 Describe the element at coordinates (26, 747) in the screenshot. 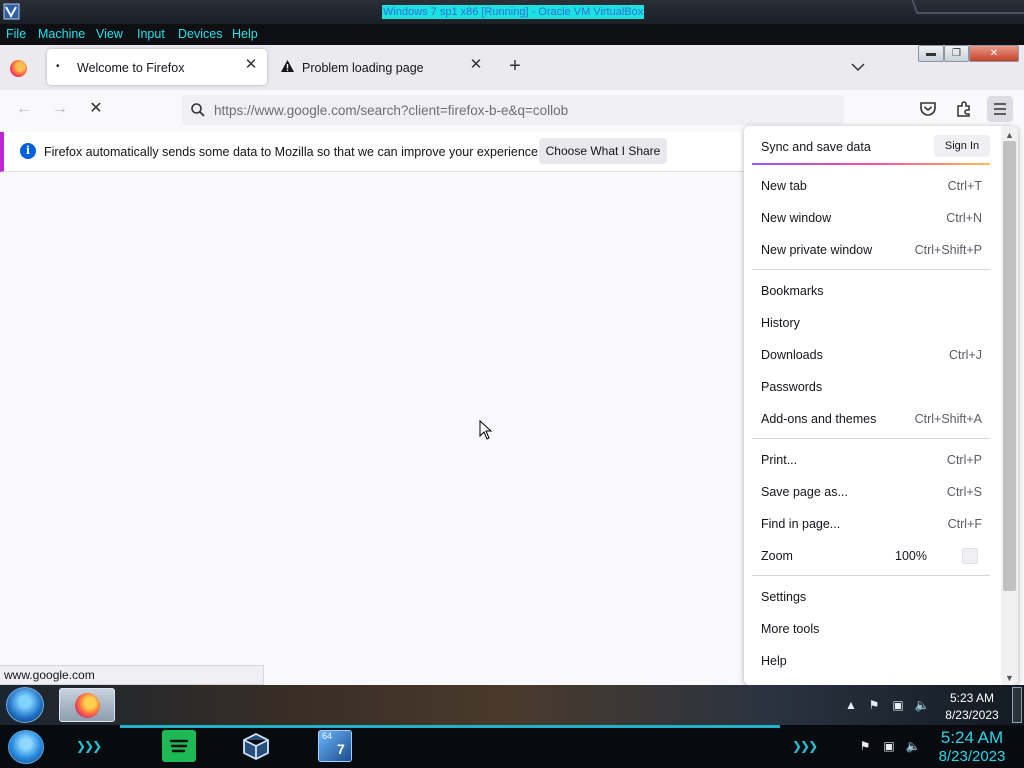

I see `host-start-button` at that location.